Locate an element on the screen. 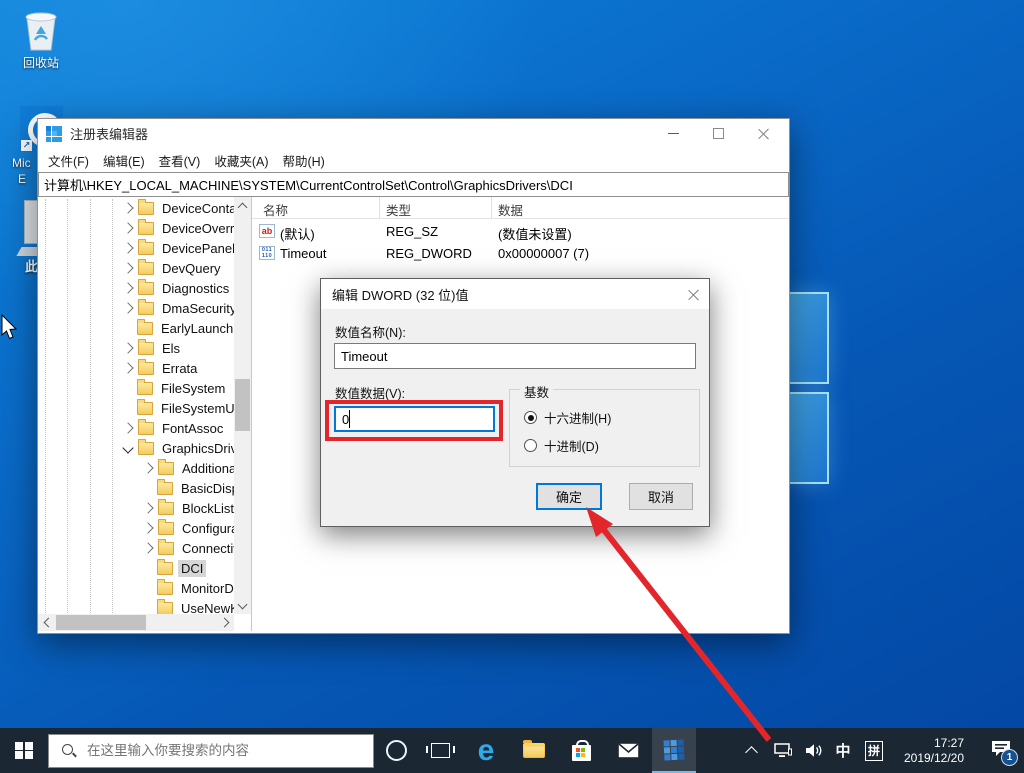 This screenshot has width=1024, height=773. ok-button: 确定 is located at coordinates (569, 496).